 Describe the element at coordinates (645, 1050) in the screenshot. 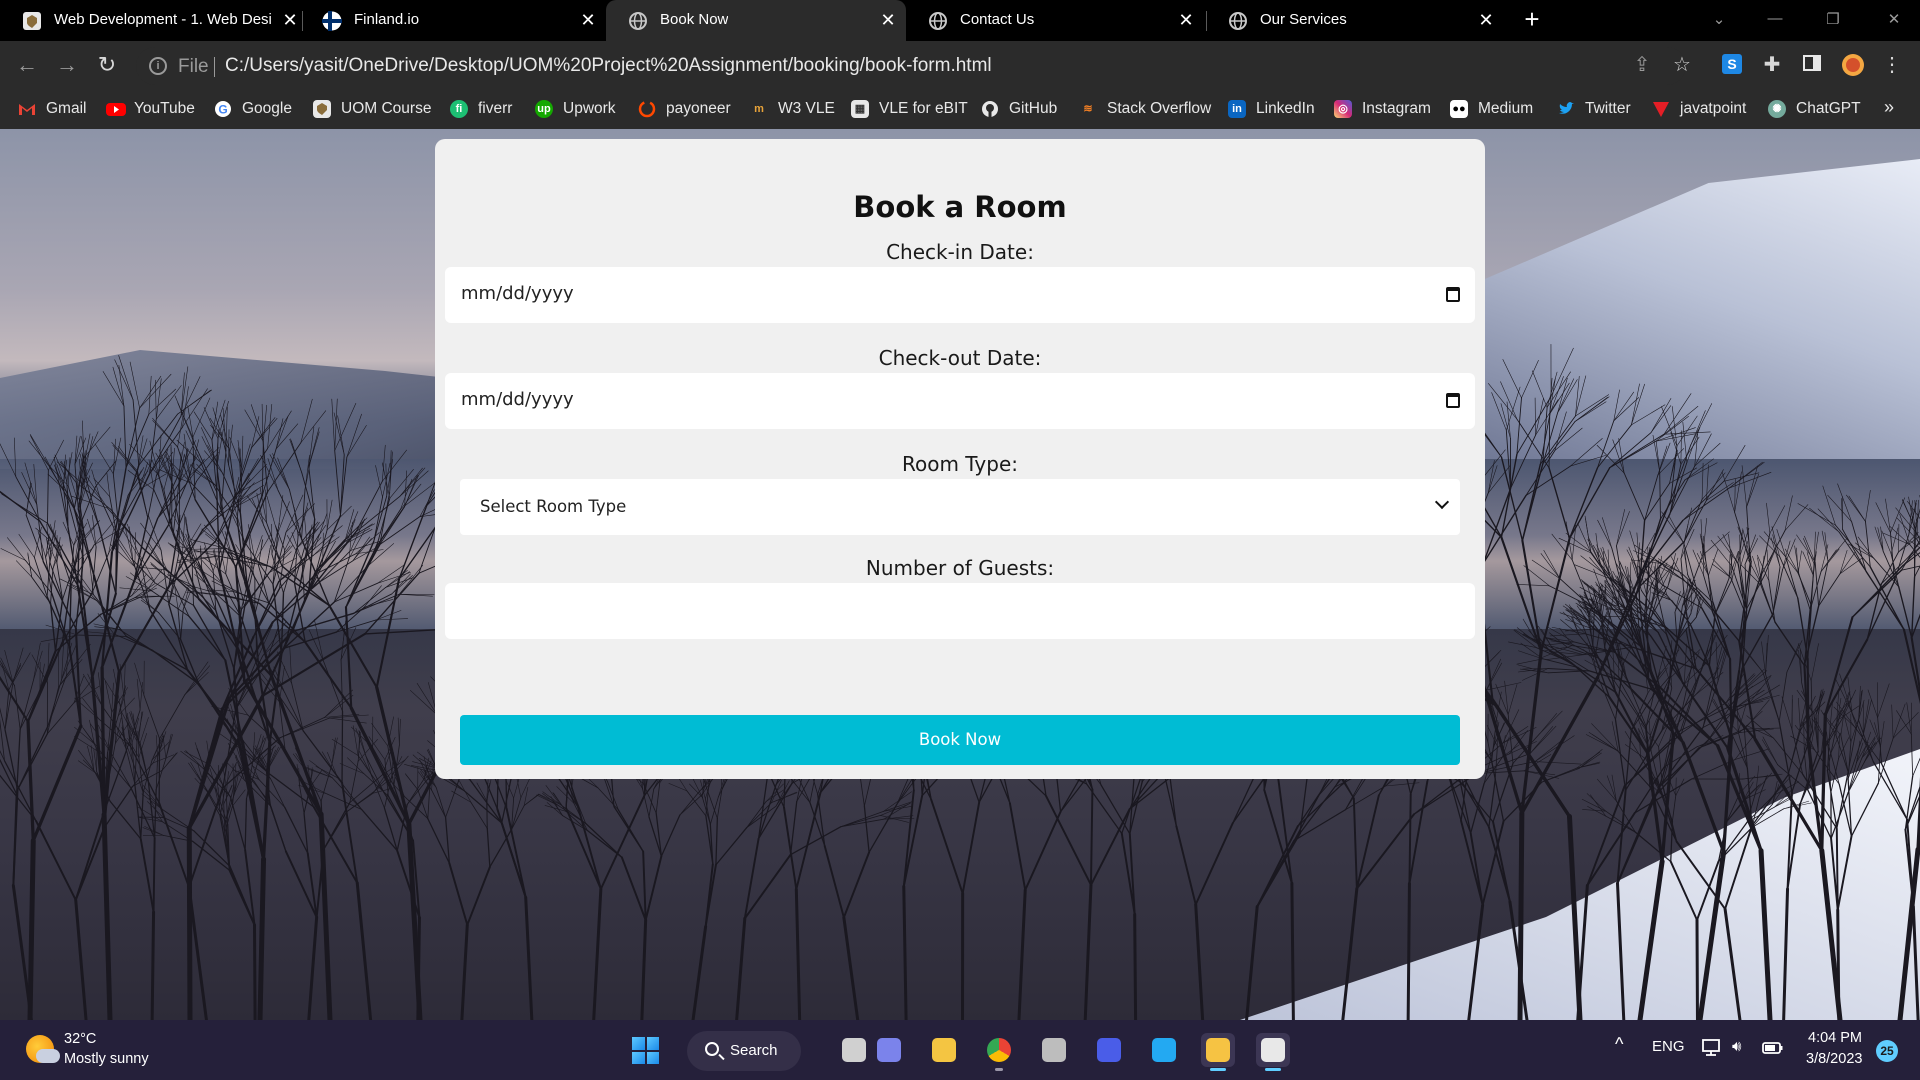

I see `windows-start-icon` at that location.